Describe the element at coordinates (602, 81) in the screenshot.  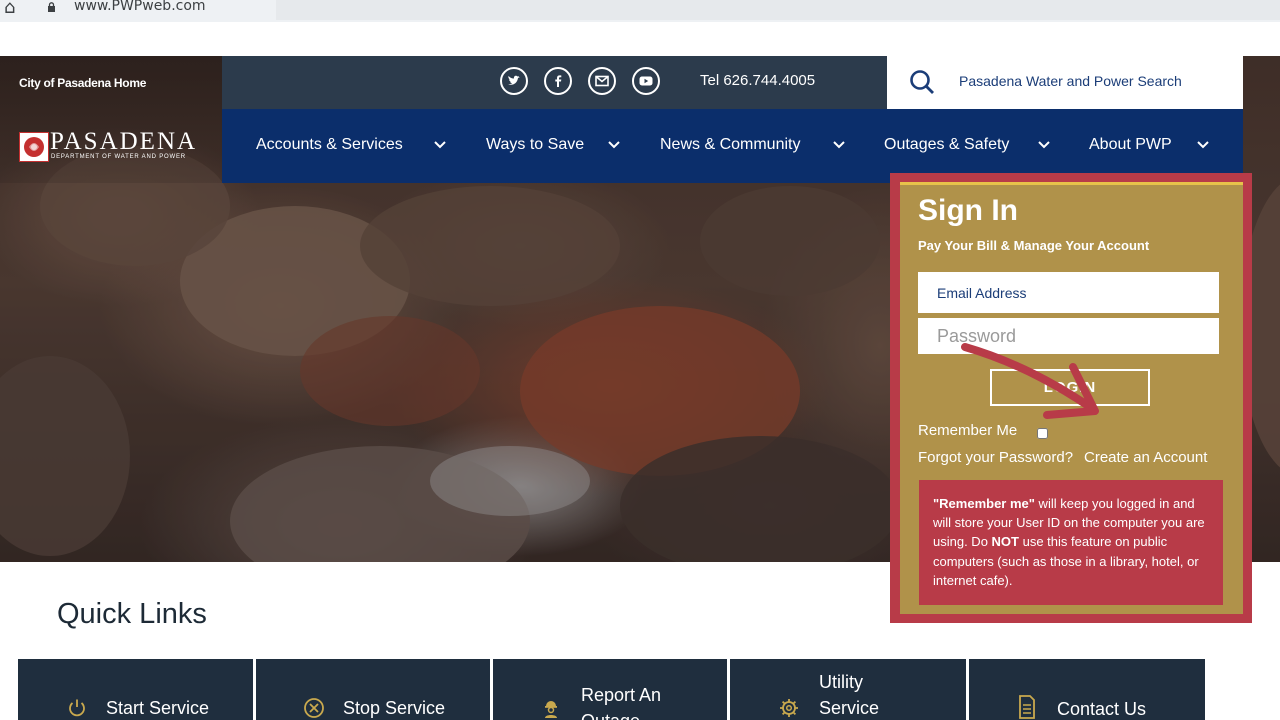
I see `email-icon` at that location.